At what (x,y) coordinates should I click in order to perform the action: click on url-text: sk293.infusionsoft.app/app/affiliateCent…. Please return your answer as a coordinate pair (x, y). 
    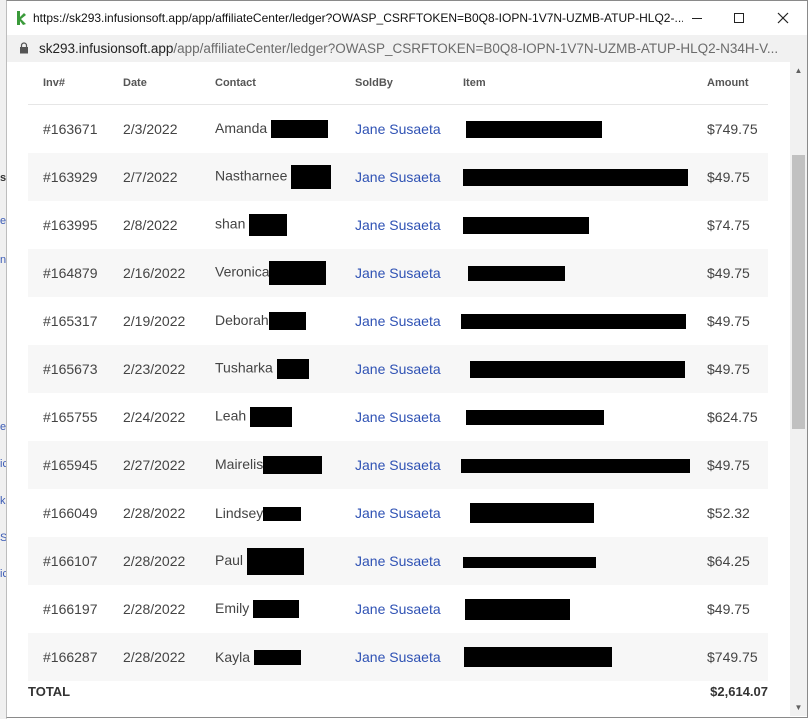
    Looking at the image, I should click on (419, 48).